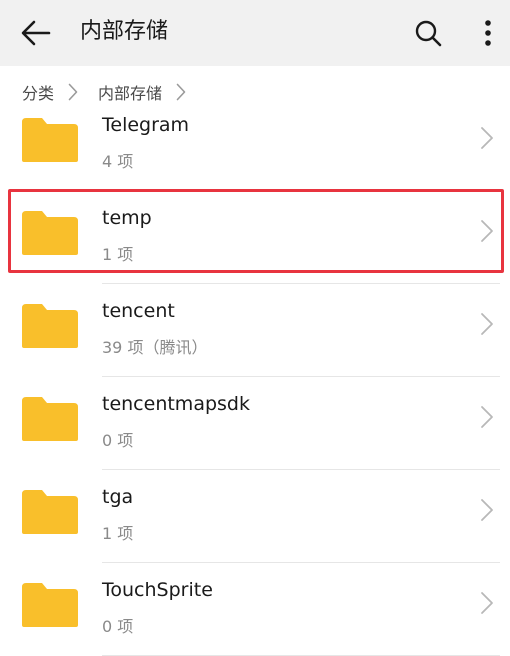  Describe the element at coordinates (127, 218) in the screenshot. I see `folder-name: temp` at that location.